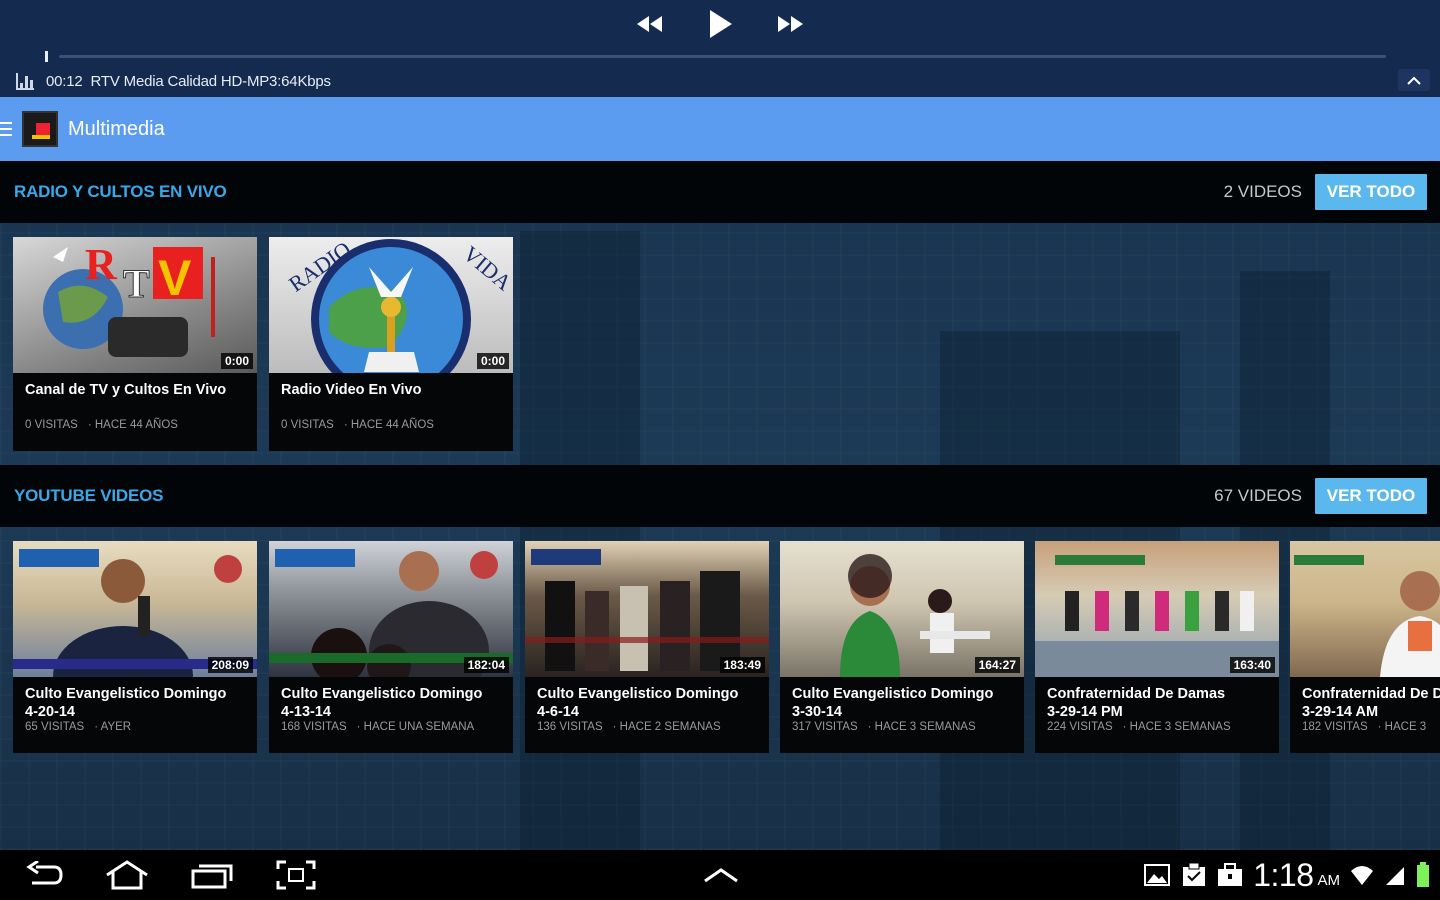  I want to click on section-title: RADIO Y CULTOS EN VIVO, so click(120, 191).